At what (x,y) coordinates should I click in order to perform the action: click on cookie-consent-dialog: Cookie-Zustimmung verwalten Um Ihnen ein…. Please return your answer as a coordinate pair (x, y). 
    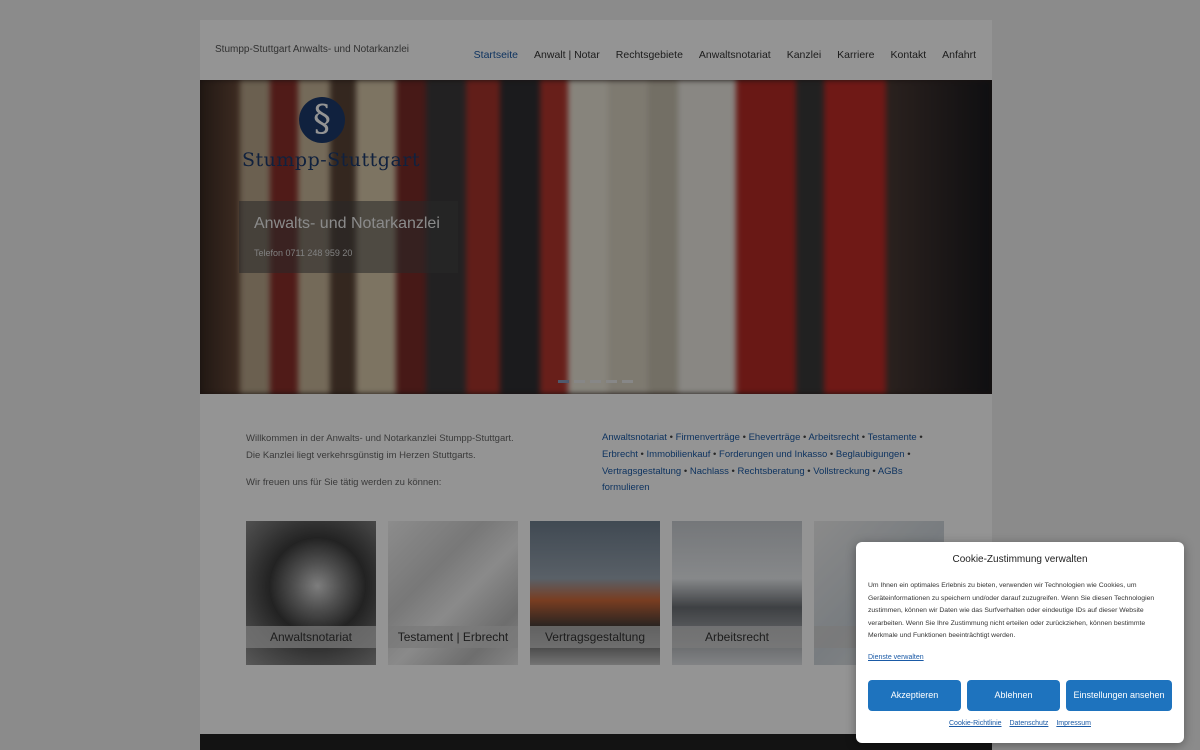
    Looking at the image, I should click on (1020, 642).